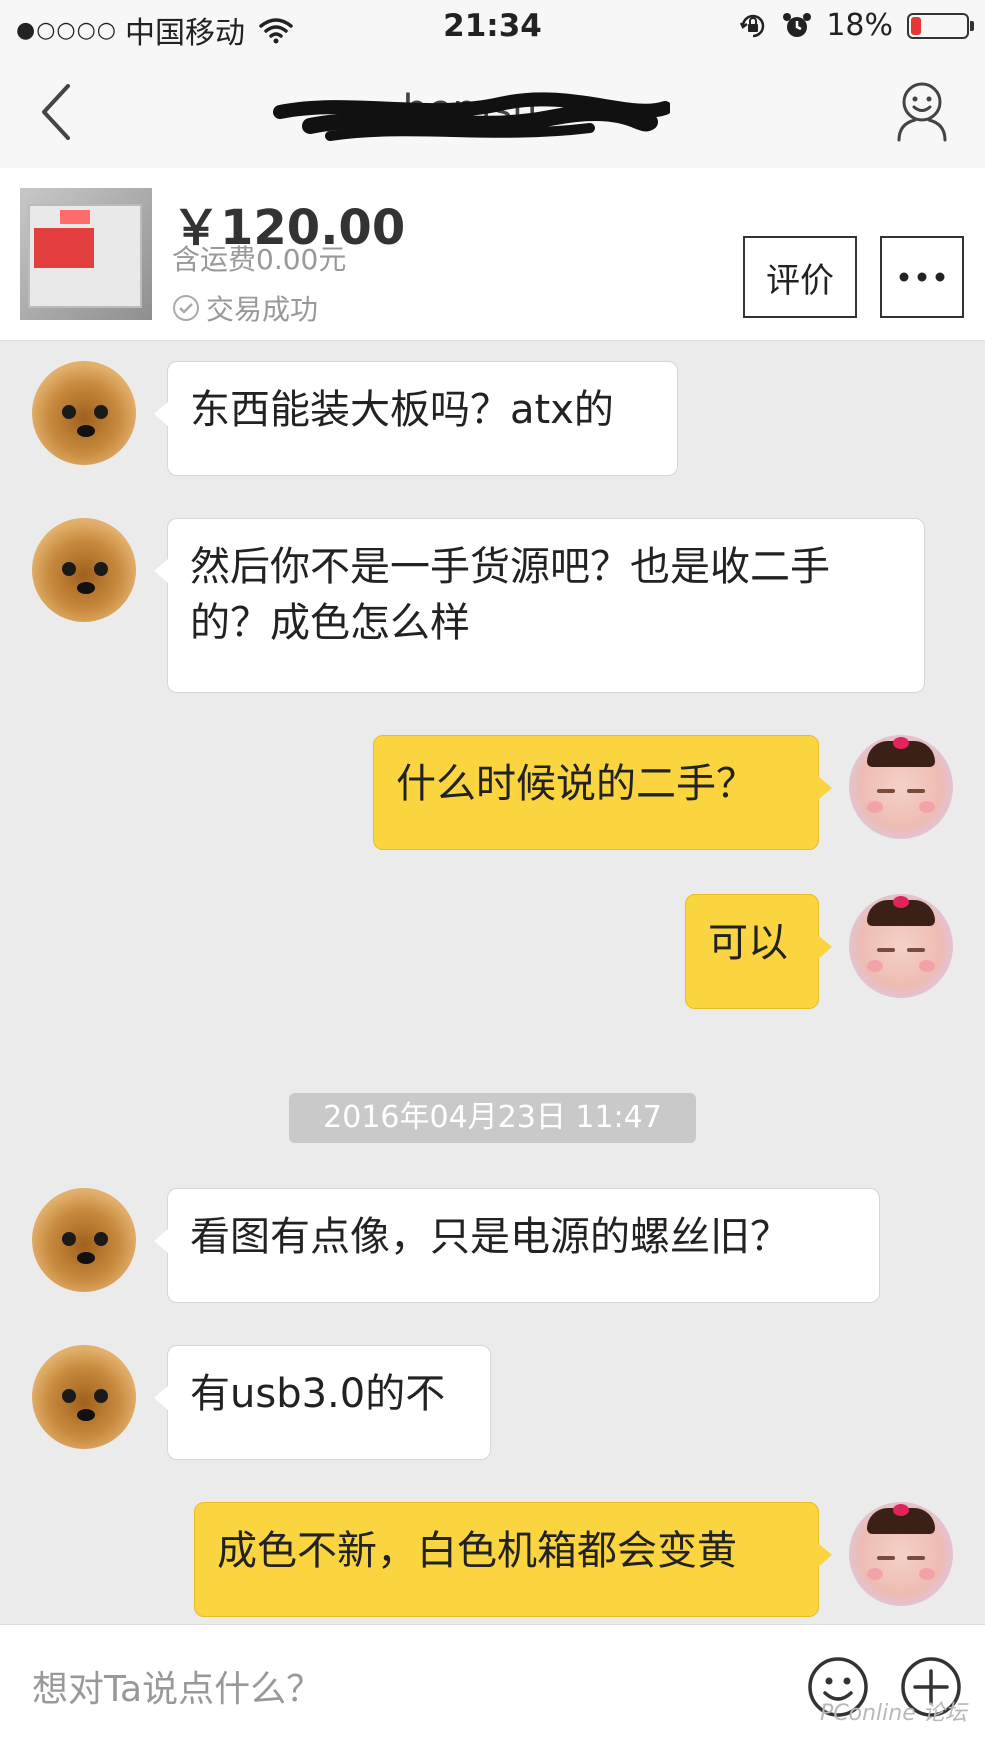 The width and height of the screenshot is (985, 1753). What do you see at coordinates (800, 277) in the screenshot?
I see `review-button: 评价` at bounding box center [800, 277].